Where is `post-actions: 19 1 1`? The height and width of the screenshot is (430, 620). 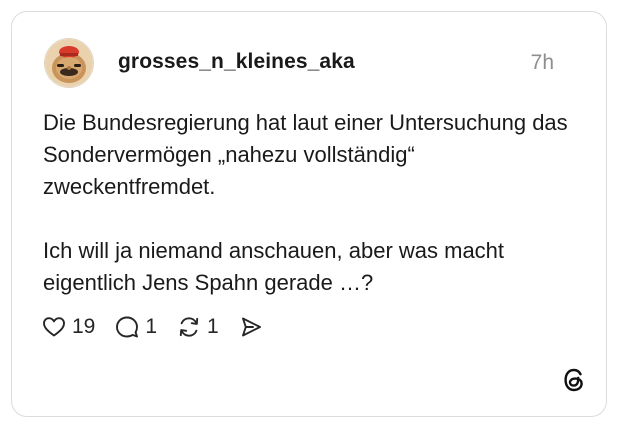 post-actions: 19 1 1 is located at coordinates (152, 327).